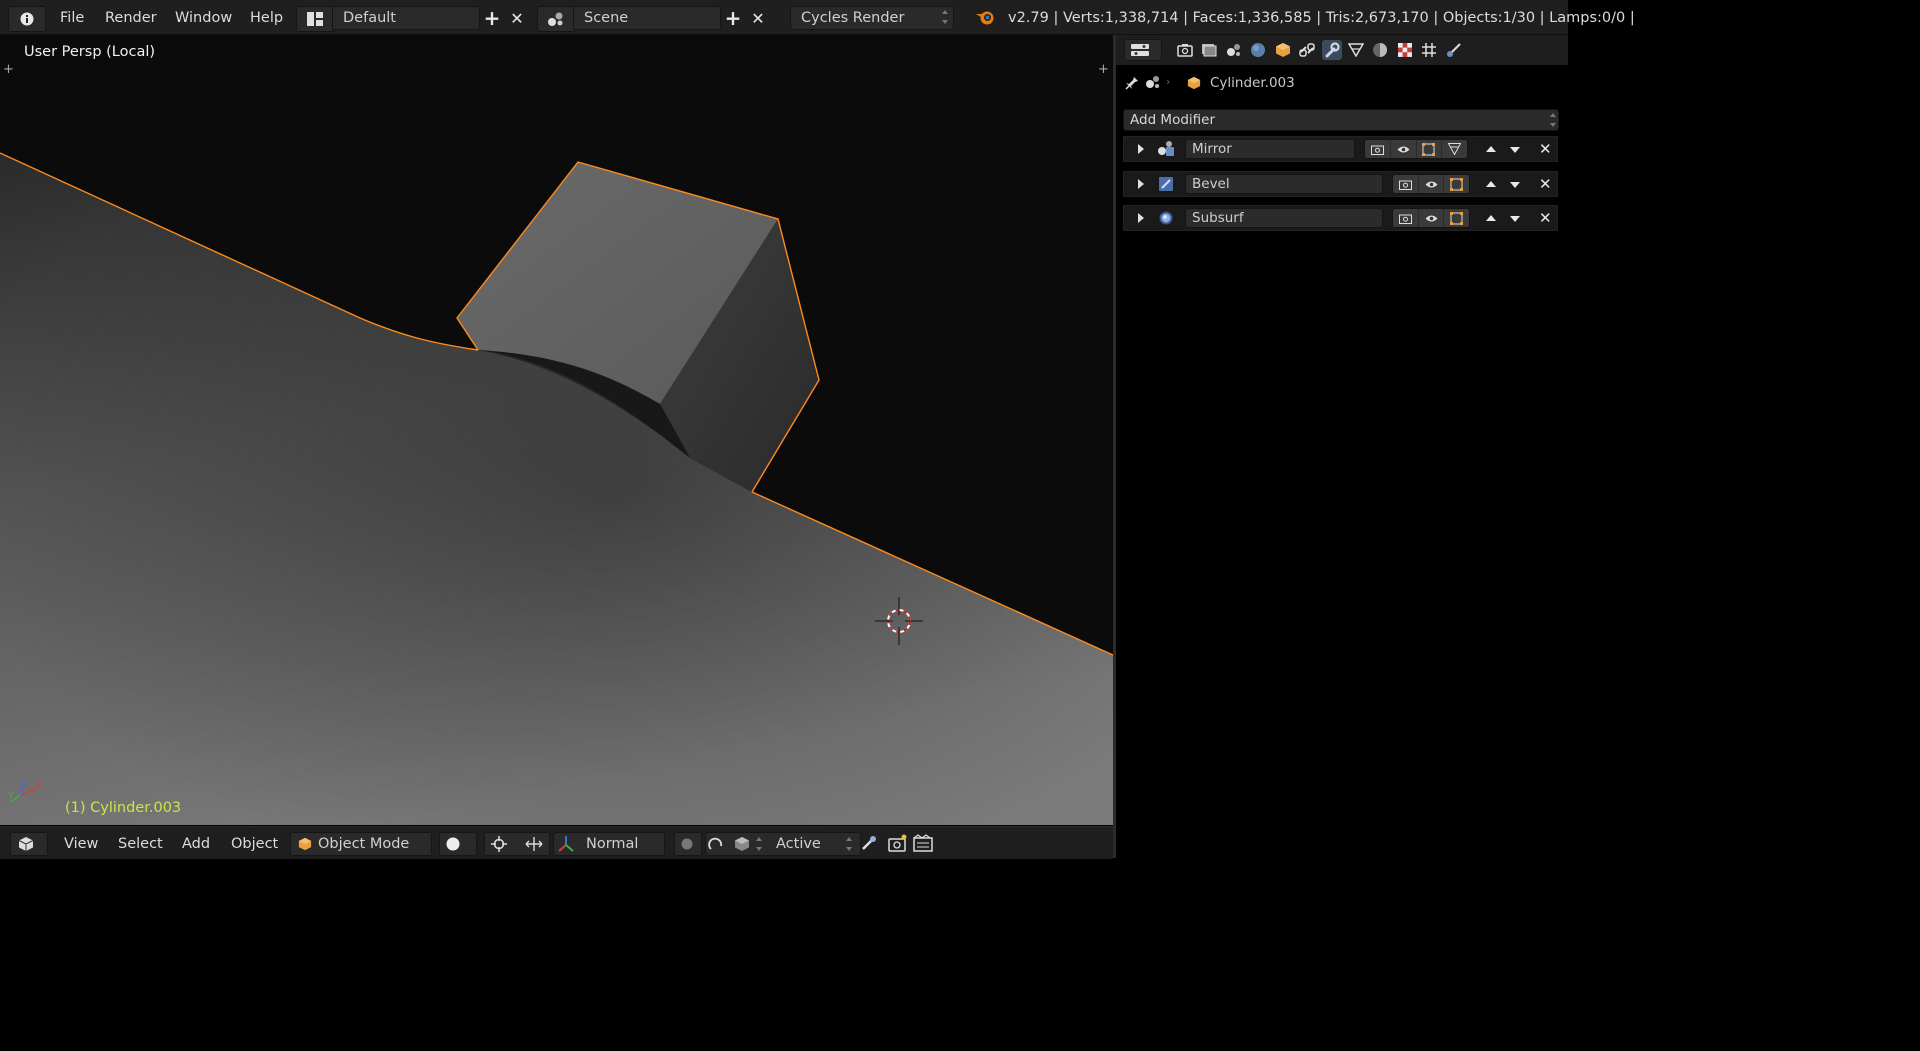 The height and width of the screenshot is (1051, 1920). I want to click on updown-icon, so click(759, 844).